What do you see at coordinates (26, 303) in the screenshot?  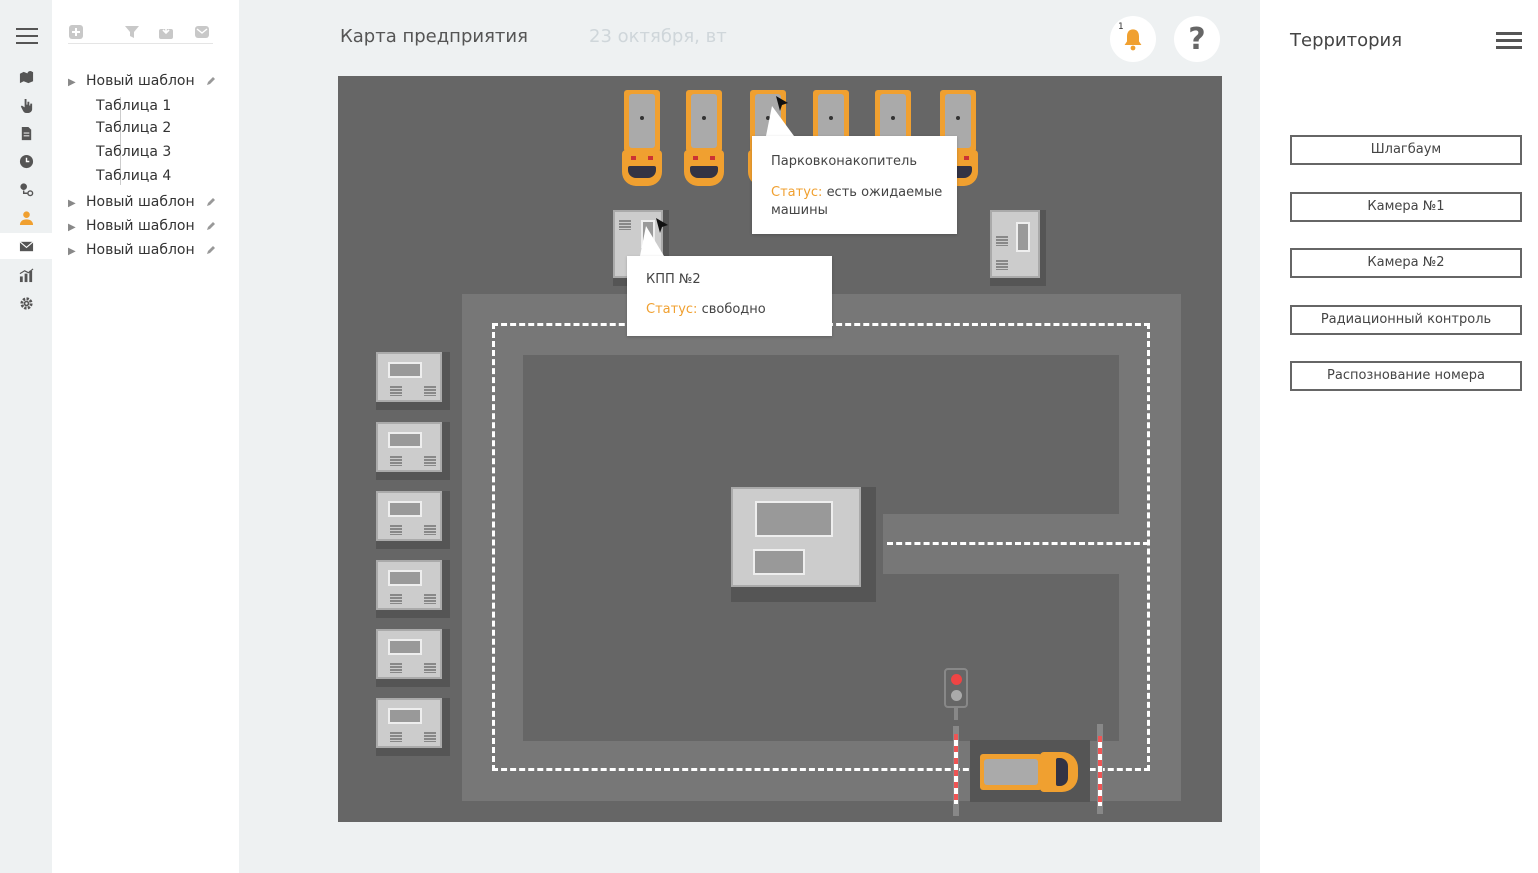 I see `gear-icon` at bounding box center [26, 303].